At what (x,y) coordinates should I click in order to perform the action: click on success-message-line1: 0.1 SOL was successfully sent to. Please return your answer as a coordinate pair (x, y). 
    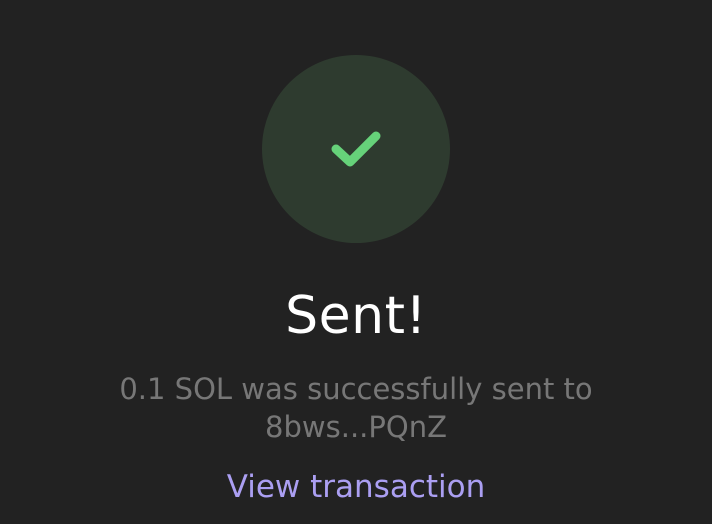
    Looking at the image, I should click on (356, 389).